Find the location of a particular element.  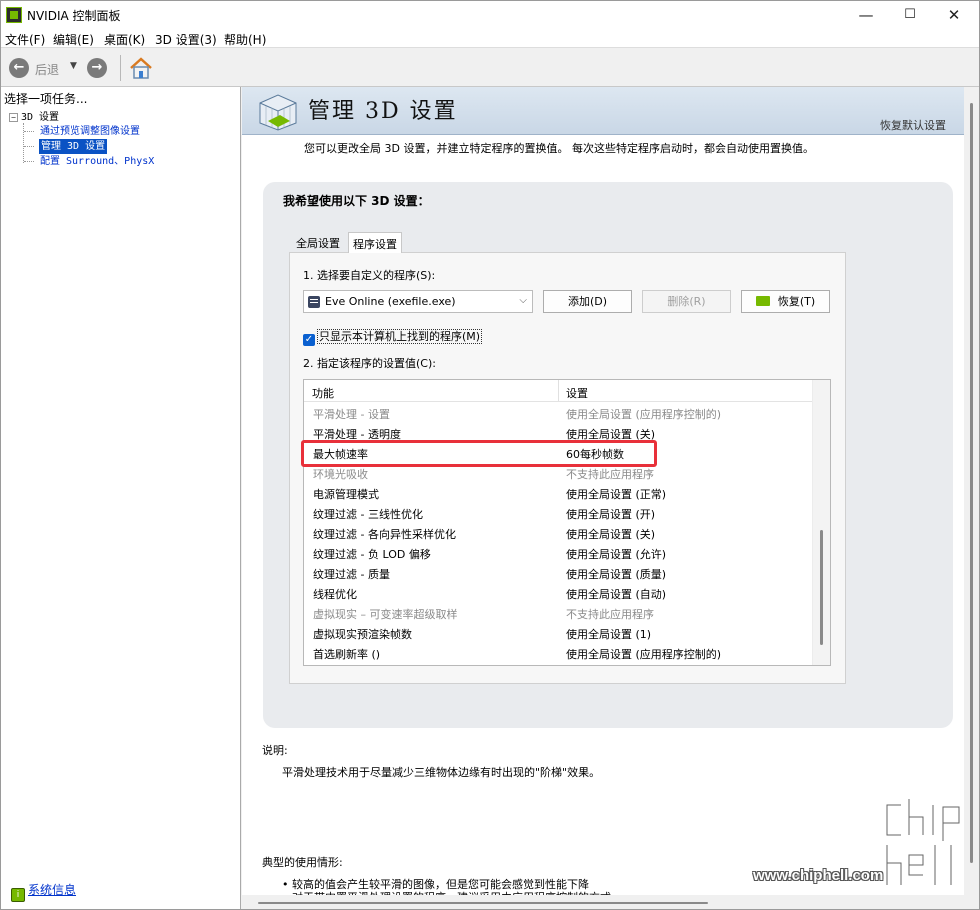

chevron-down-icon: ⌵ is located at coordinates (523, 300).